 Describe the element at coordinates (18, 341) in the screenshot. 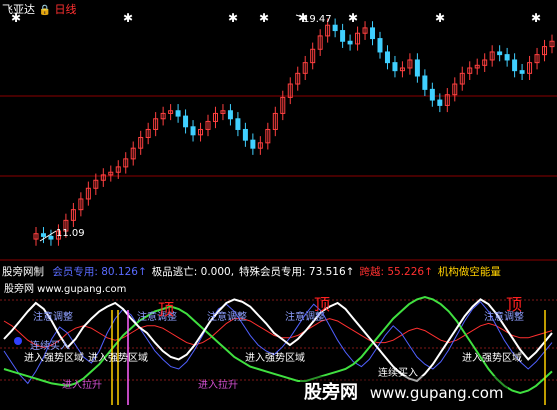

I see `buy-dot` at that location.